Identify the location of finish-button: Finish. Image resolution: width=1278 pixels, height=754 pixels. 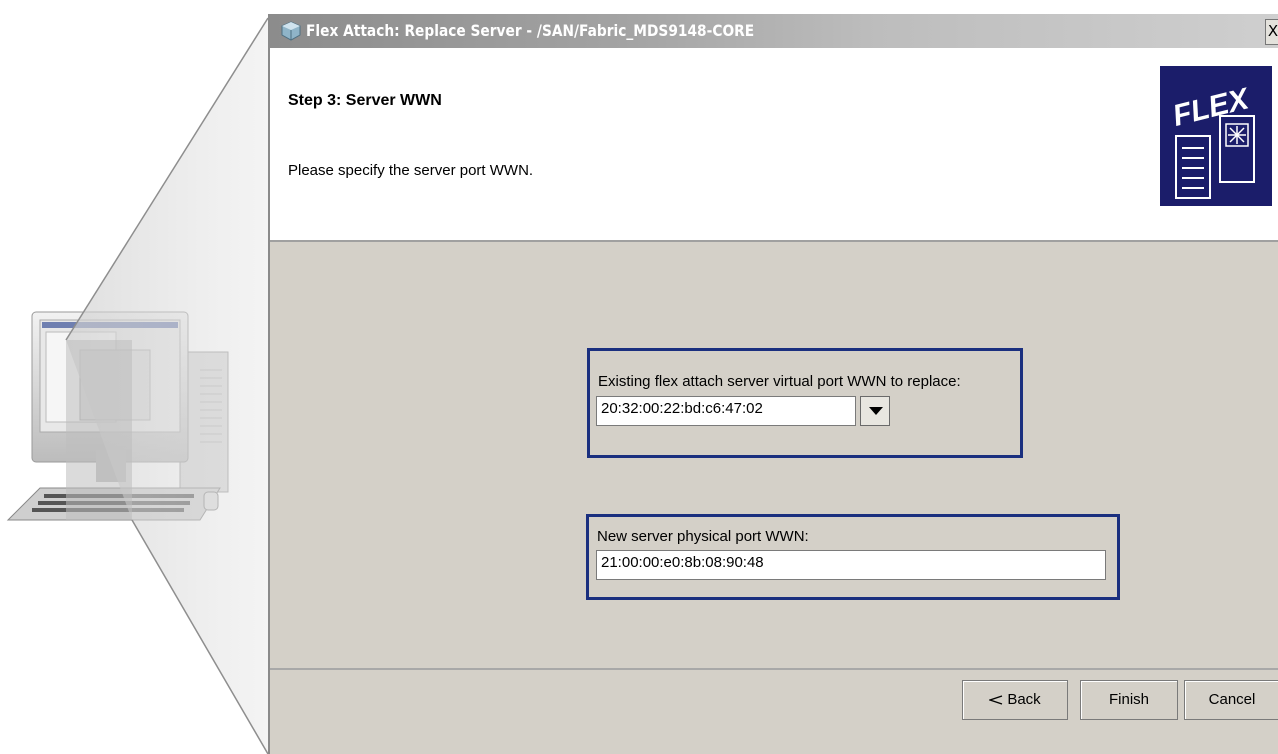
(1129, 700).